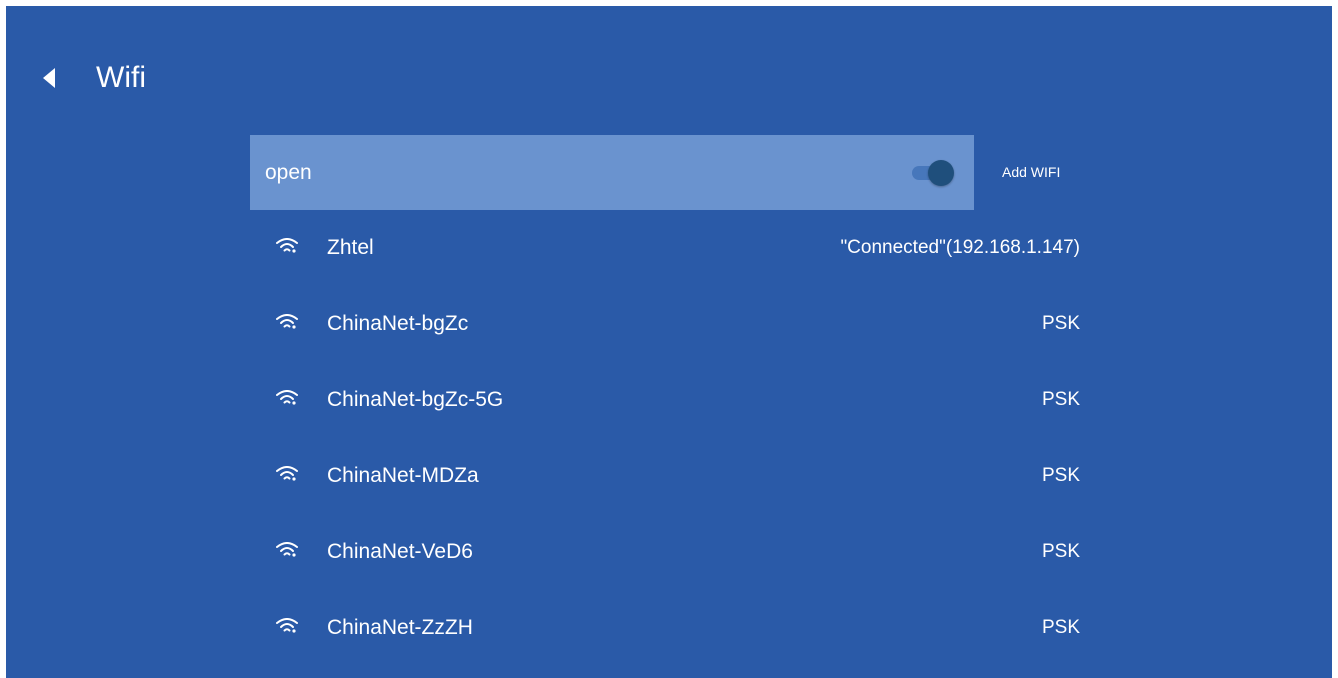  I want to click on switch-thumb, so click(941, 173).